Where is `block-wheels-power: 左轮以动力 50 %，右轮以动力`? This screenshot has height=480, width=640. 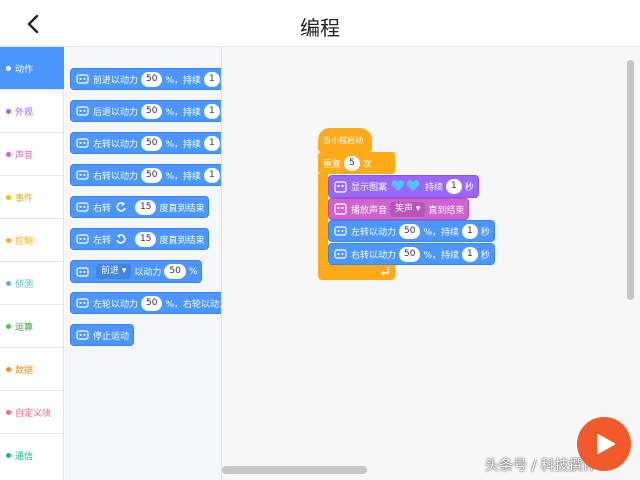
block-wheels-power: 左轮以动力 50 %，右轮以动力 is located at coordinates (145, 303).